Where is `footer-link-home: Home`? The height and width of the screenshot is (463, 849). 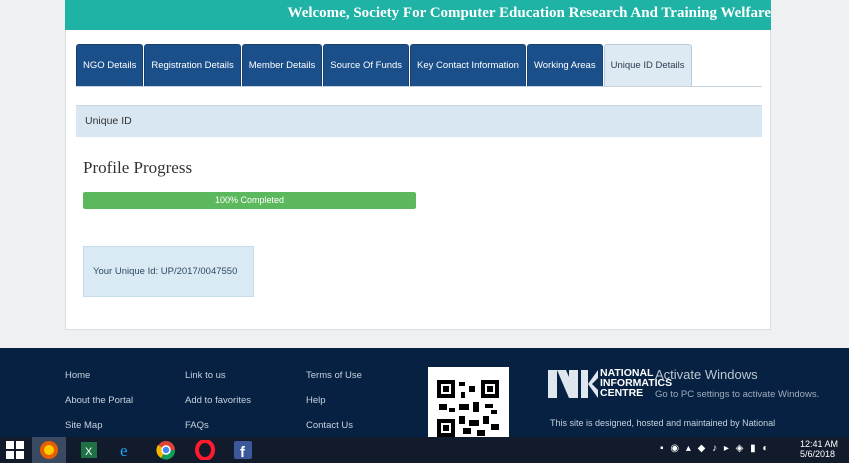
footer-link-home: Home is located at coordinates (99, 382).